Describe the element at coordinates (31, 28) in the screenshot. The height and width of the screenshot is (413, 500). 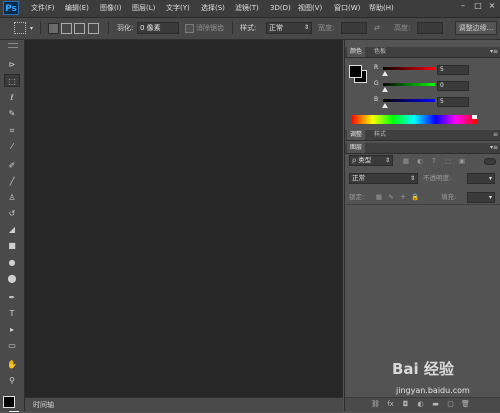
I see `tool-preset-chevron-icon: ▾` at that location.